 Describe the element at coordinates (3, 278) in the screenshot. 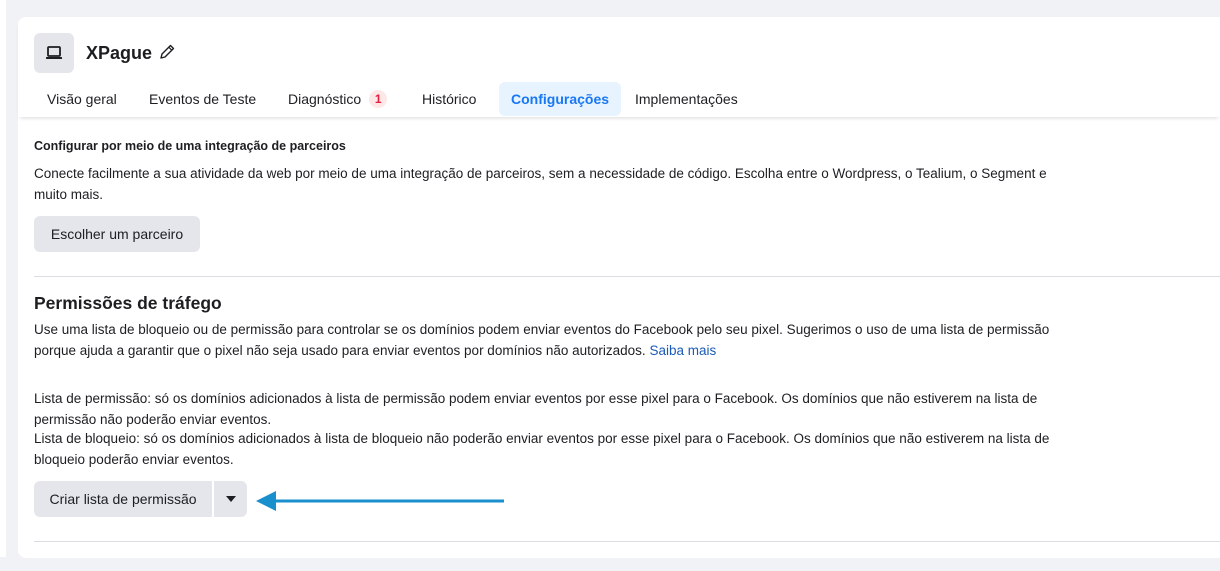

I see `left-panel-edge` at that location.